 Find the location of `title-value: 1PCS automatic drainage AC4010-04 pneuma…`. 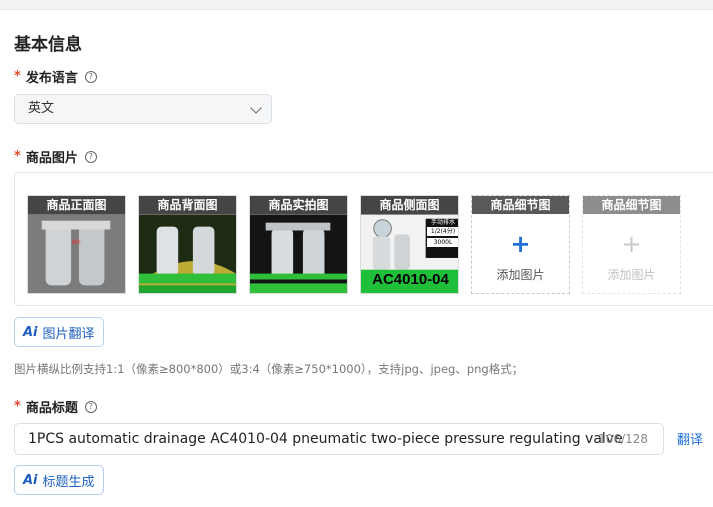

title-value: 1PCS automatic drainage AC4010-04 pneuma… is located at coordinates (325, 439).